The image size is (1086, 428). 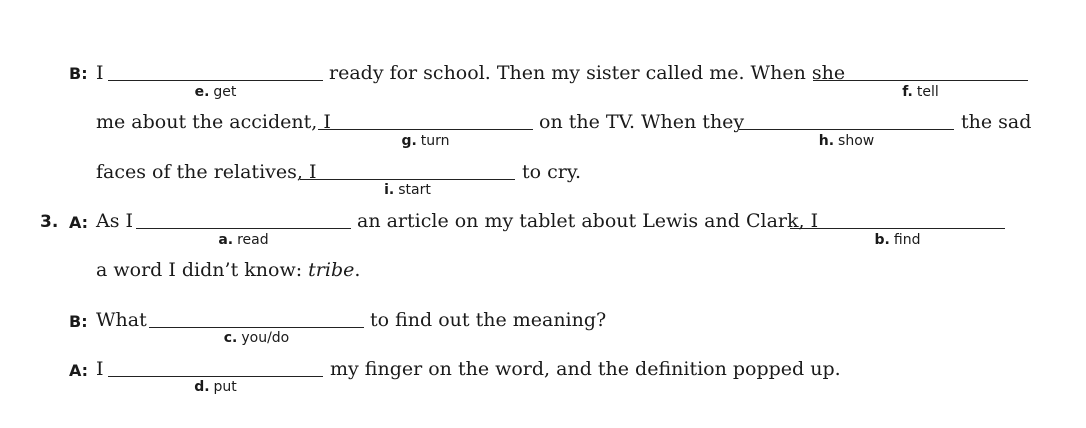 What do you see at coordinates (213, 122) in the screenshot?
I see `sentence-text: me about the accident, I` at bounding box center [213, 122].